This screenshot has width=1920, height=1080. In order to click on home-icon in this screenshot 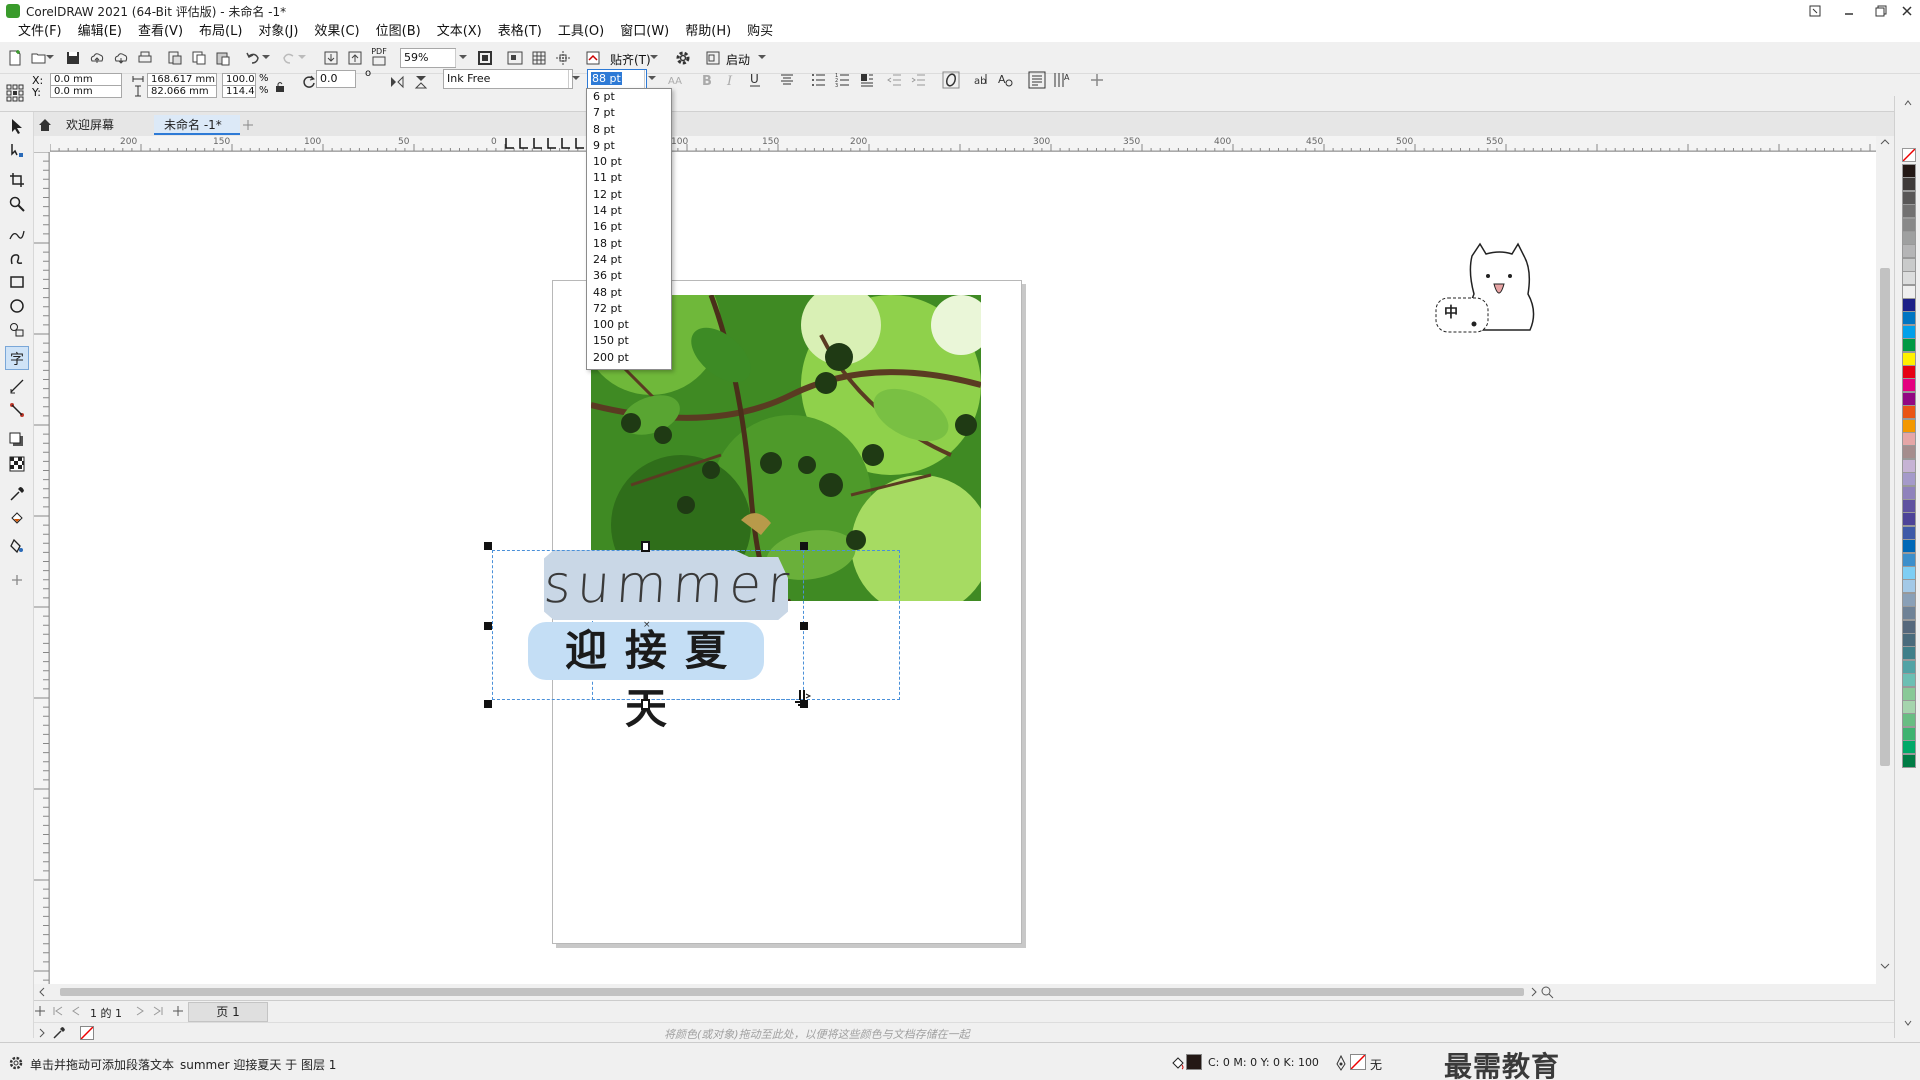, I will do `click(45, 125)`.